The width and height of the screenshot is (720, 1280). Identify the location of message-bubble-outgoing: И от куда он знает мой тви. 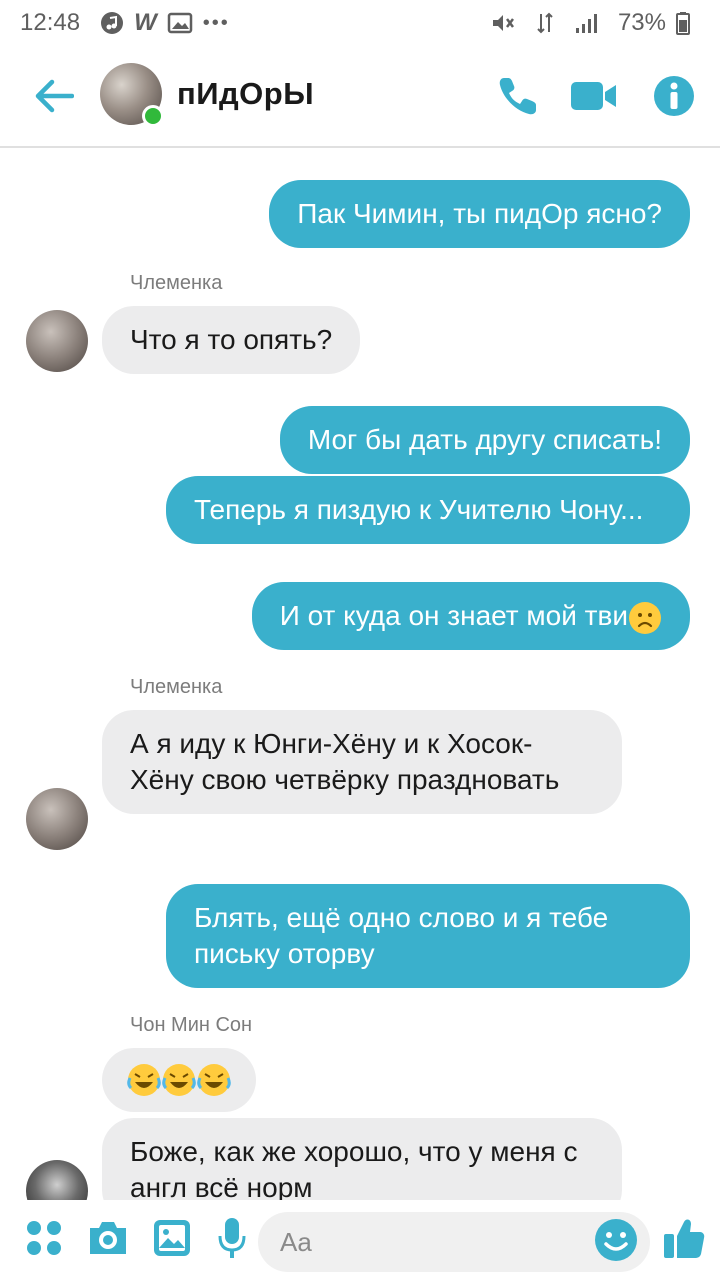
(470, 616).